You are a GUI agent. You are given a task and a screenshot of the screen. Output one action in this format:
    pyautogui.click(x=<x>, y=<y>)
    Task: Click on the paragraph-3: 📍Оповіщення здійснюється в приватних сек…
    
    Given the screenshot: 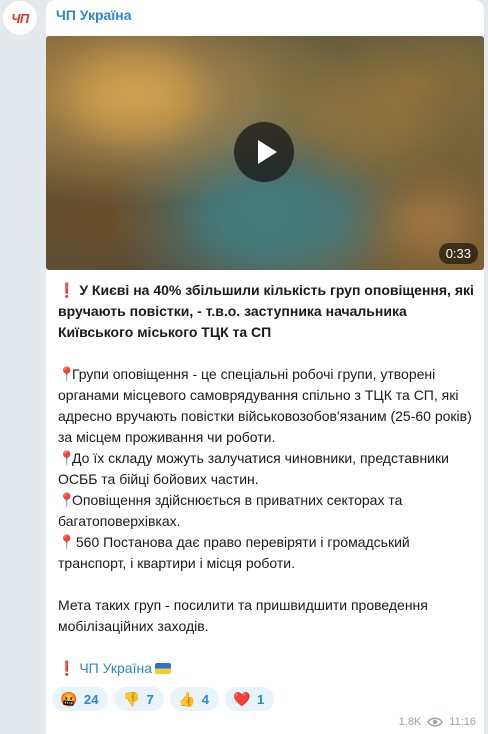 What is the action you would take?
    pyautogui.click(x=230, y=510)
    